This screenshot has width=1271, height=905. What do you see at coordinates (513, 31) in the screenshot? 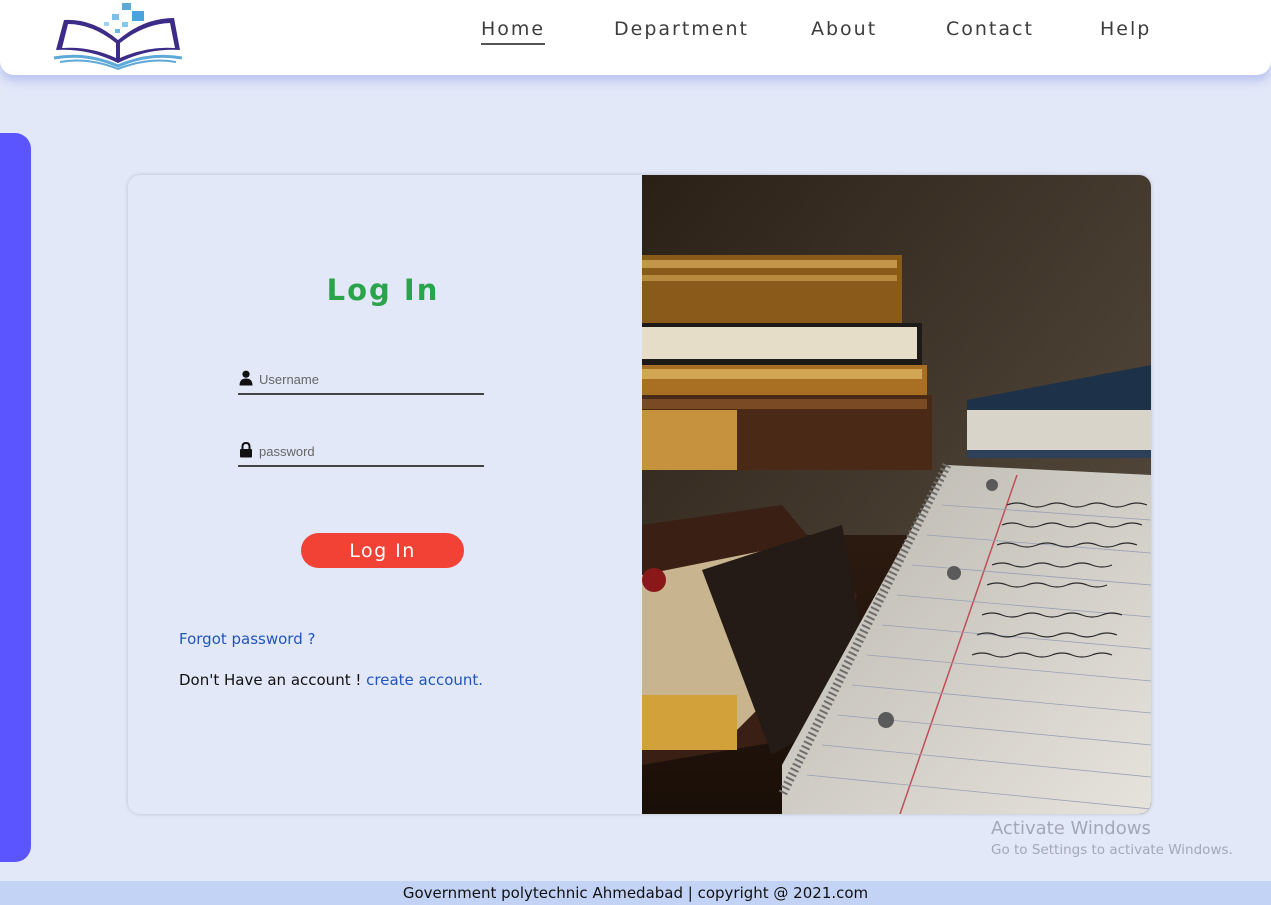
I see `nav-home: Home` at bounding box center [513, 31].